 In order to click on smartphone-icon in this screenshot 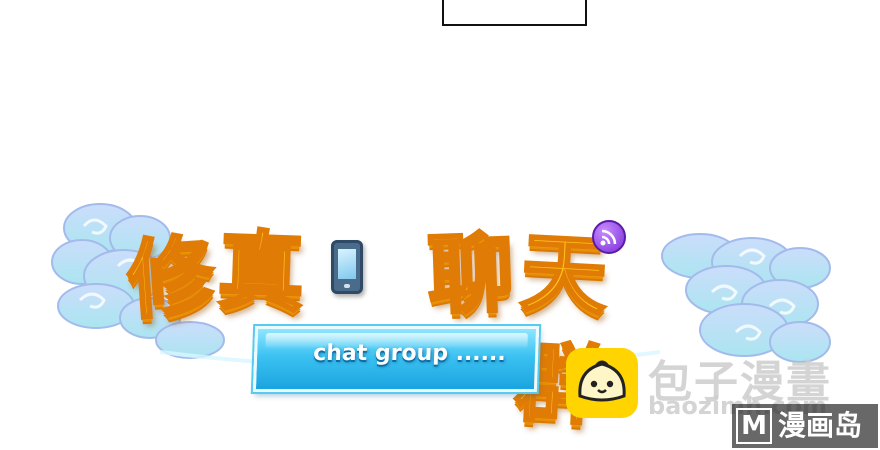, I will do `click(347, 267)`.